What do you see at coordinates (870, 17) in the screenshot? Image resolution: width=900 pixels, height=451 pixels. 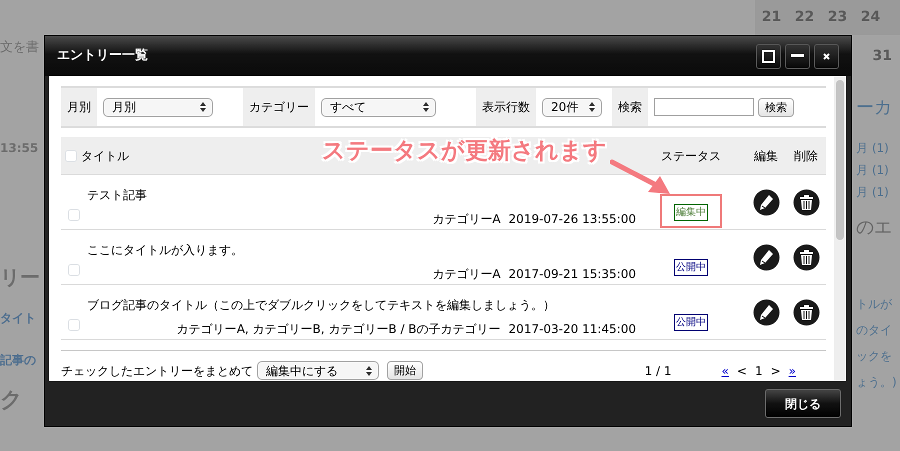 I see `calendar-day: 24` at bounding box center [870, 17].